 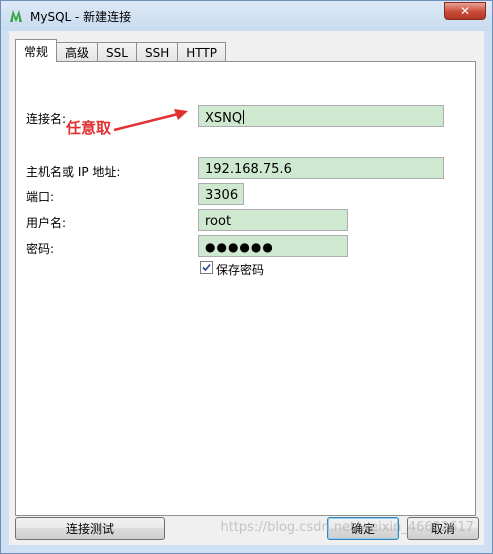 I want to click on window-title: MySQL - 新建连接, so click(x=81, y=17).